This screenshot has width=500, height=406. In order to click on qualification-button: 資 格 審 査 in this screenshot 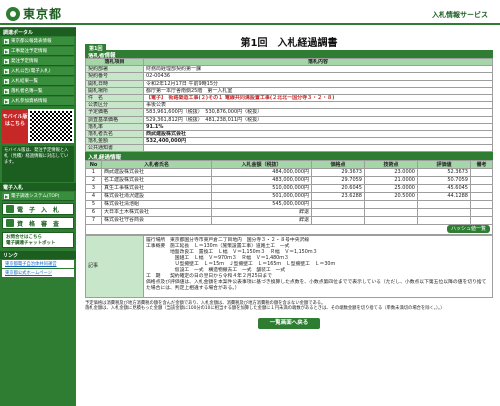, I will do `click(38, 223)`.